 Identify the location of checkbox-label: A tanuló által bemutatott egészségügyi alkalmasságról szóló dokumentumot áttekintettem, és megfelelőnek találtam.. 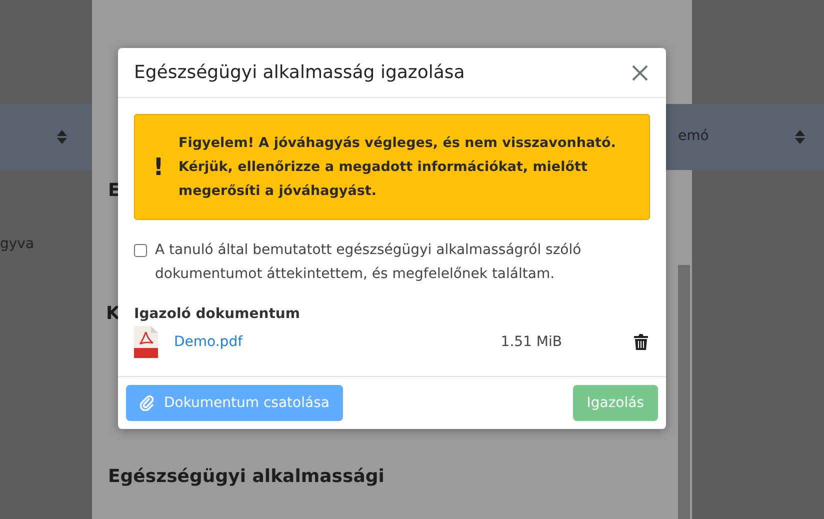
(368, 262).